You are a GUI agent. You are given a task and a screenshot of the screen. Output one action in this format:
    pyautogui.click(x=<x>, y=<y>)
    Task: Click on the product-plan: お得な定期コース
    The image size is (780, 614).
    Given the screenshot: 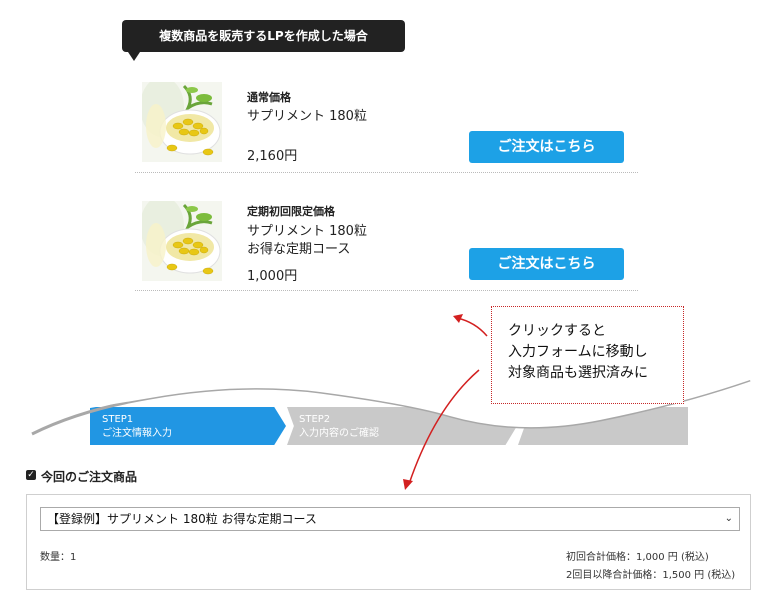 What is the action you would take?
    pyautogui.click(x=299, y=249)
    